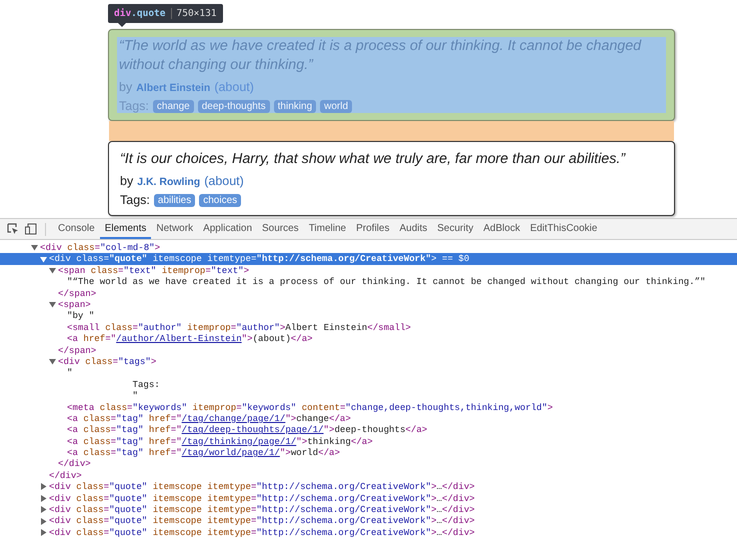 The width and height of the screenshot is (737, 542). What do you see at coordinates (413, 229) in the screenshot?
I see `devtools-tab: Audits` at bounding box center [413, 229].